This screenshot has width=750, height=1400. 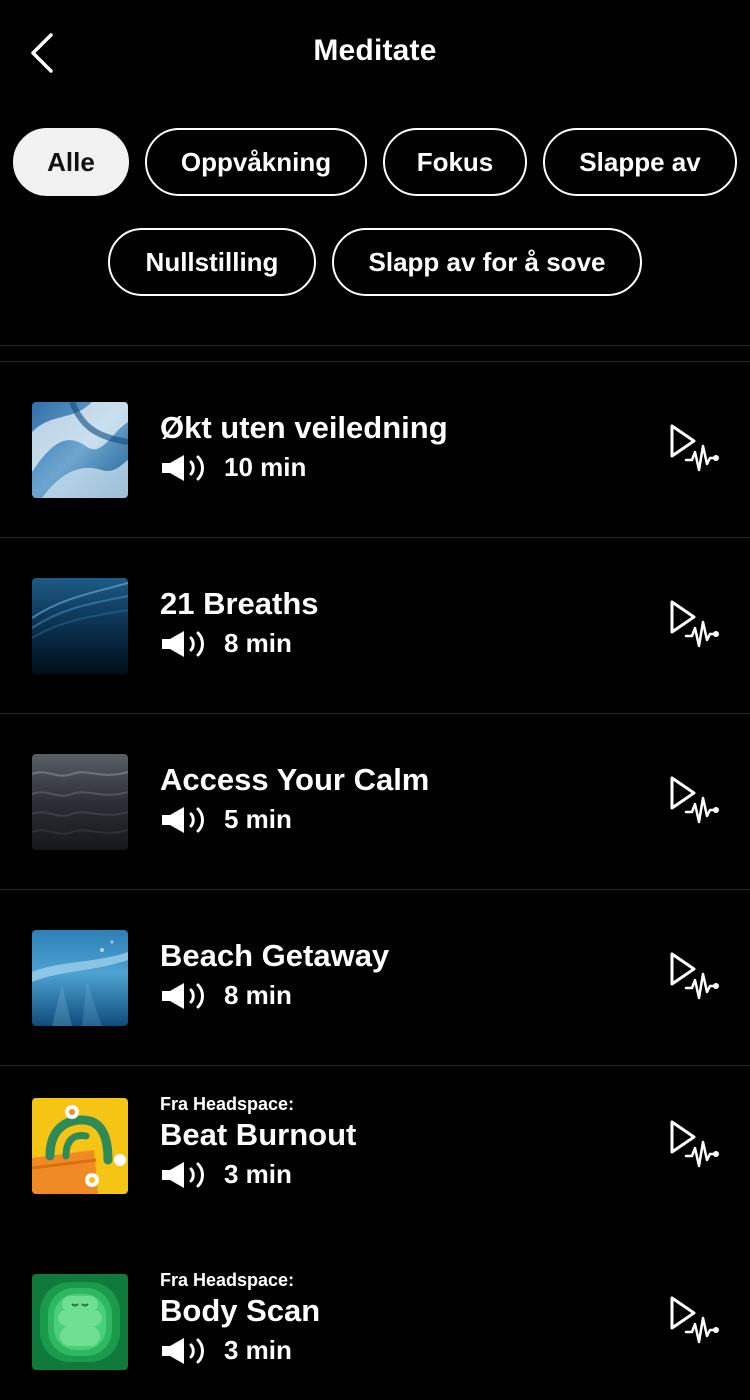 I want to click on session-row: Fra Headspace: Body Scan 3 min, so click(x=375, y=1321).